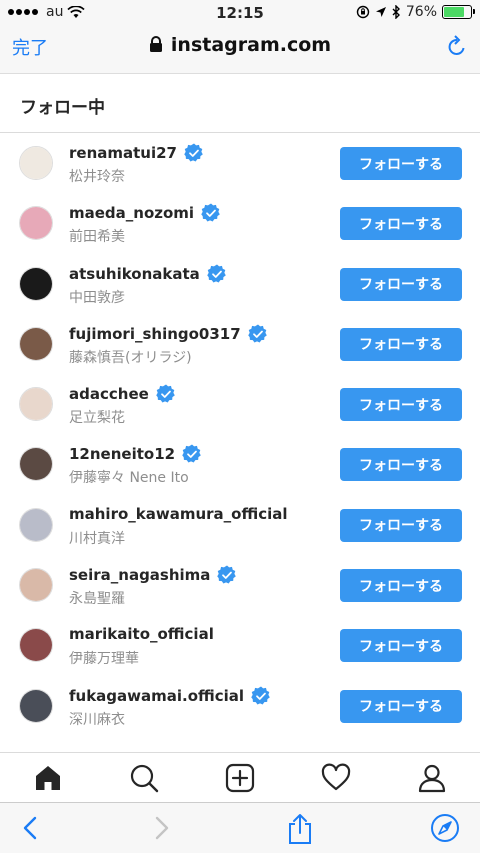 The width and height of the screenshot is (480, 853). I want to click on rotation-lock-icon, so click(363, 12).